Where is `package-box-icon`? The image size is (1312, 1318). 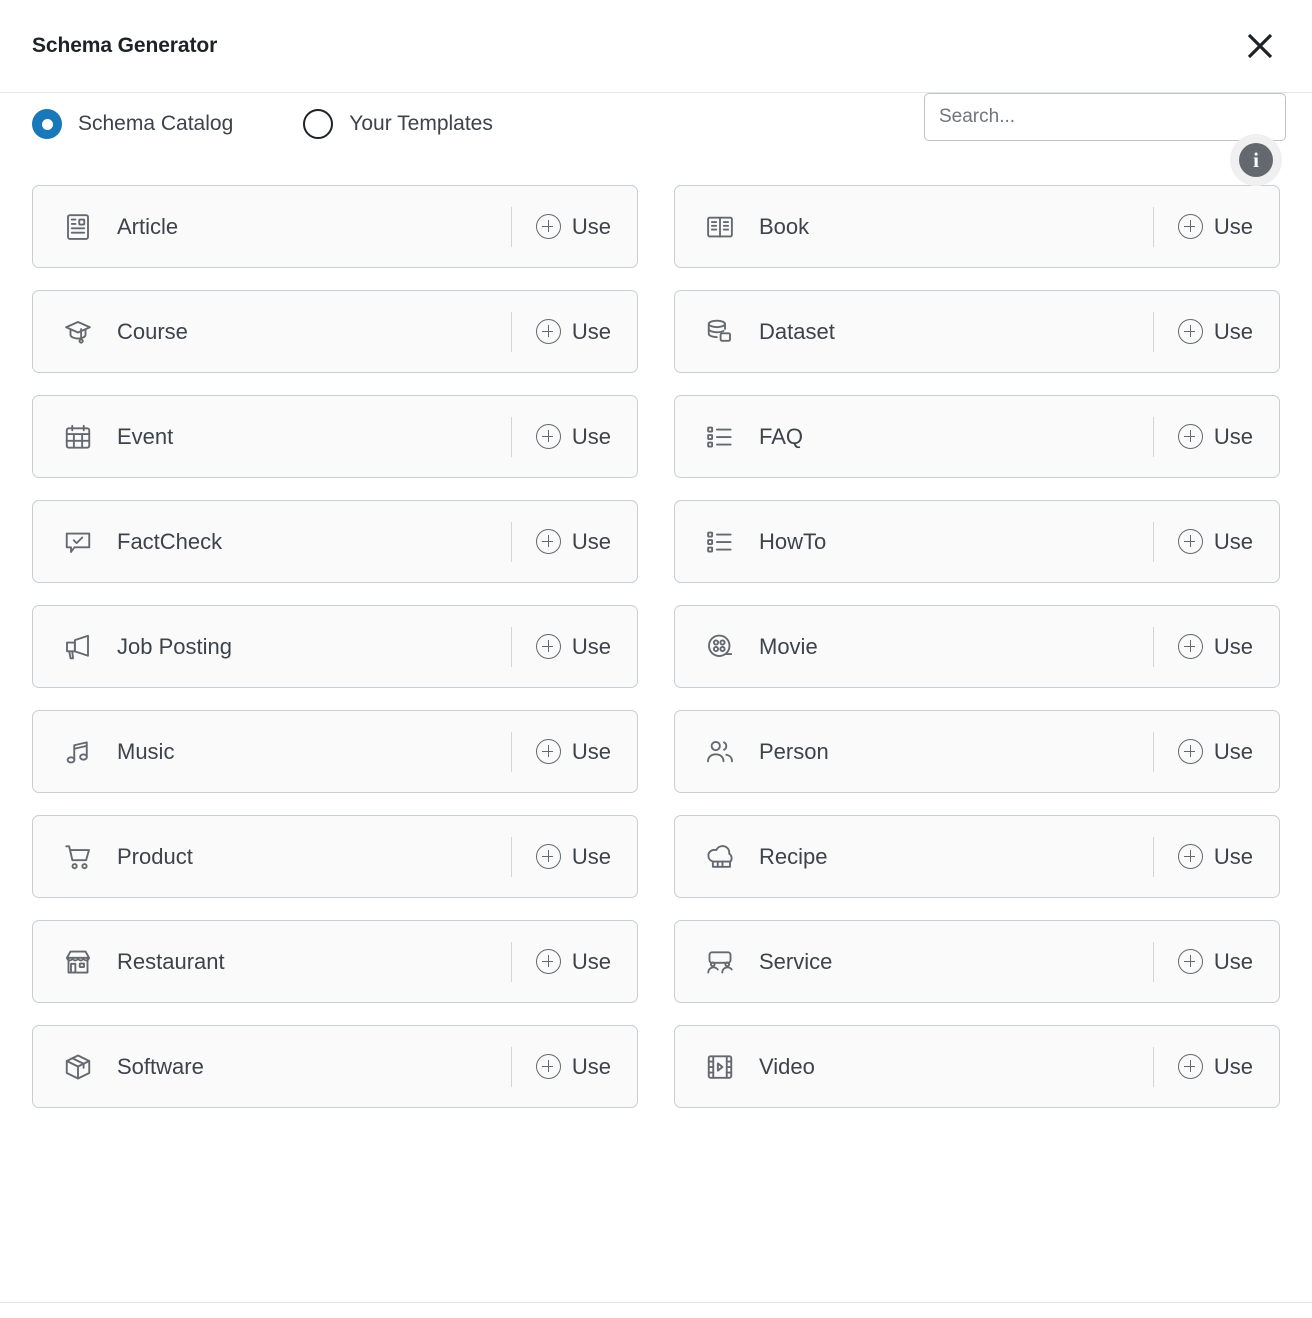
package-box-icon is located at coordinates (78, 1067).